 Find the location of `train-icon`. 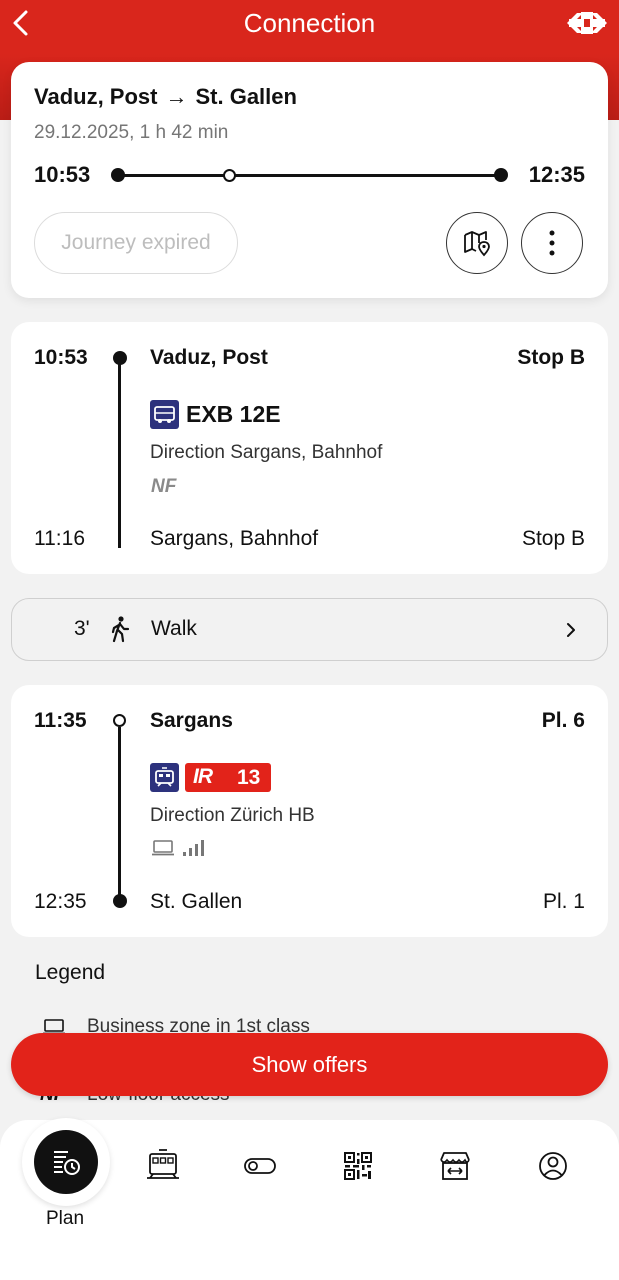

train-icon is located at coordinates (164, 777).